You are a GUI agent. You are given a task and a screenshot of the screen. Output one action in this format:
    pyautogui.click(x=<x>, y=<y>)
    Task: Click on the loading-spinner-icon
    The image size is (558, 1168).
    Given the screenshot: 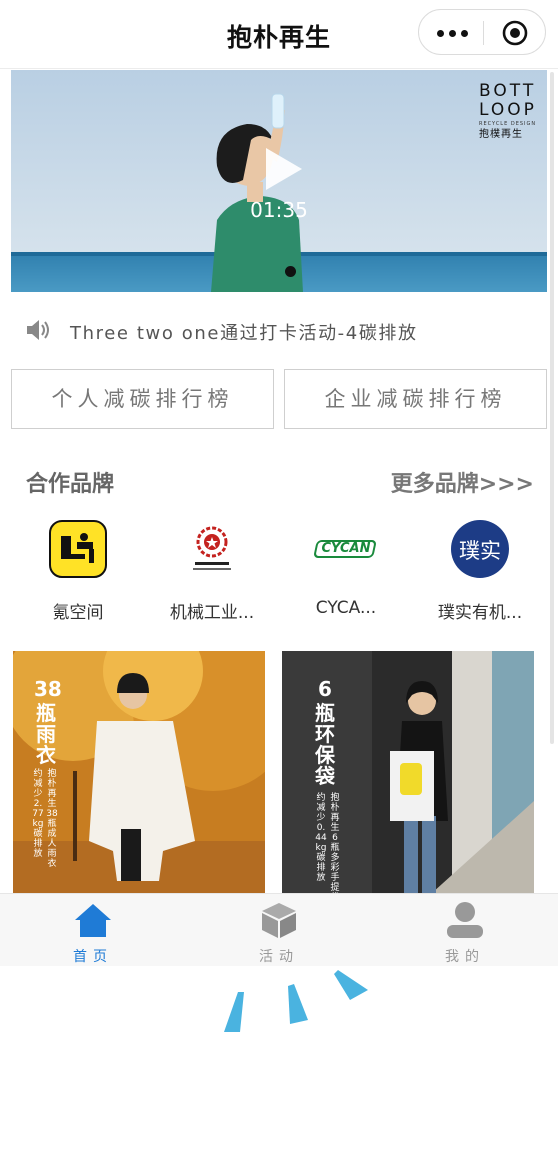 What is the action you would take?
    pyautogui.click(x=296, y=1001)
    